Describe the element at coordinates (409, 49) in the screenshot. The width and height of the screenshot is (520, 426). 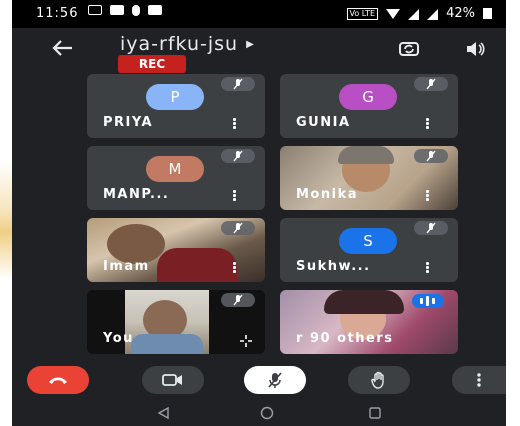
I see `flip-camera-icon` at that location.